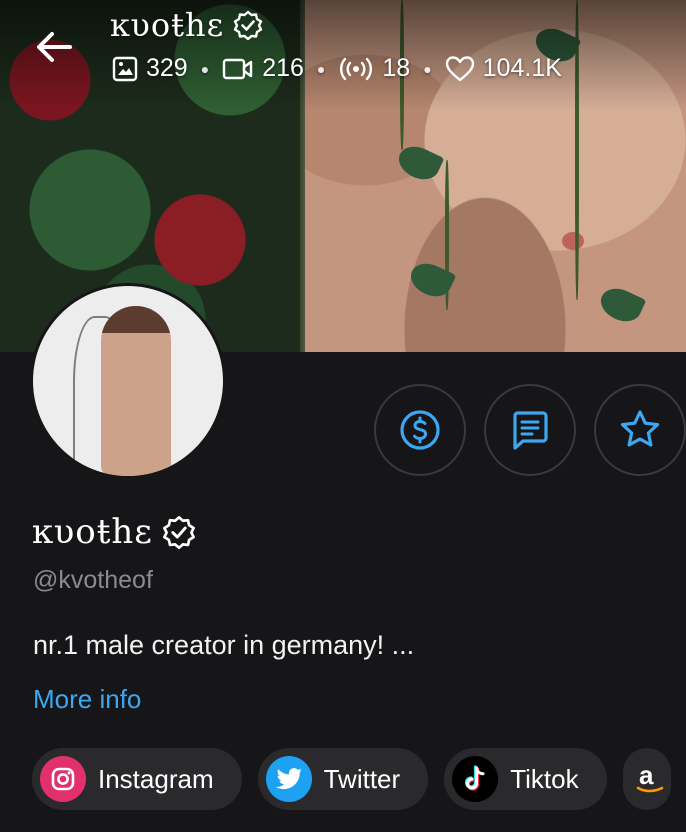  I want to click on message-button, so click(530, 430).